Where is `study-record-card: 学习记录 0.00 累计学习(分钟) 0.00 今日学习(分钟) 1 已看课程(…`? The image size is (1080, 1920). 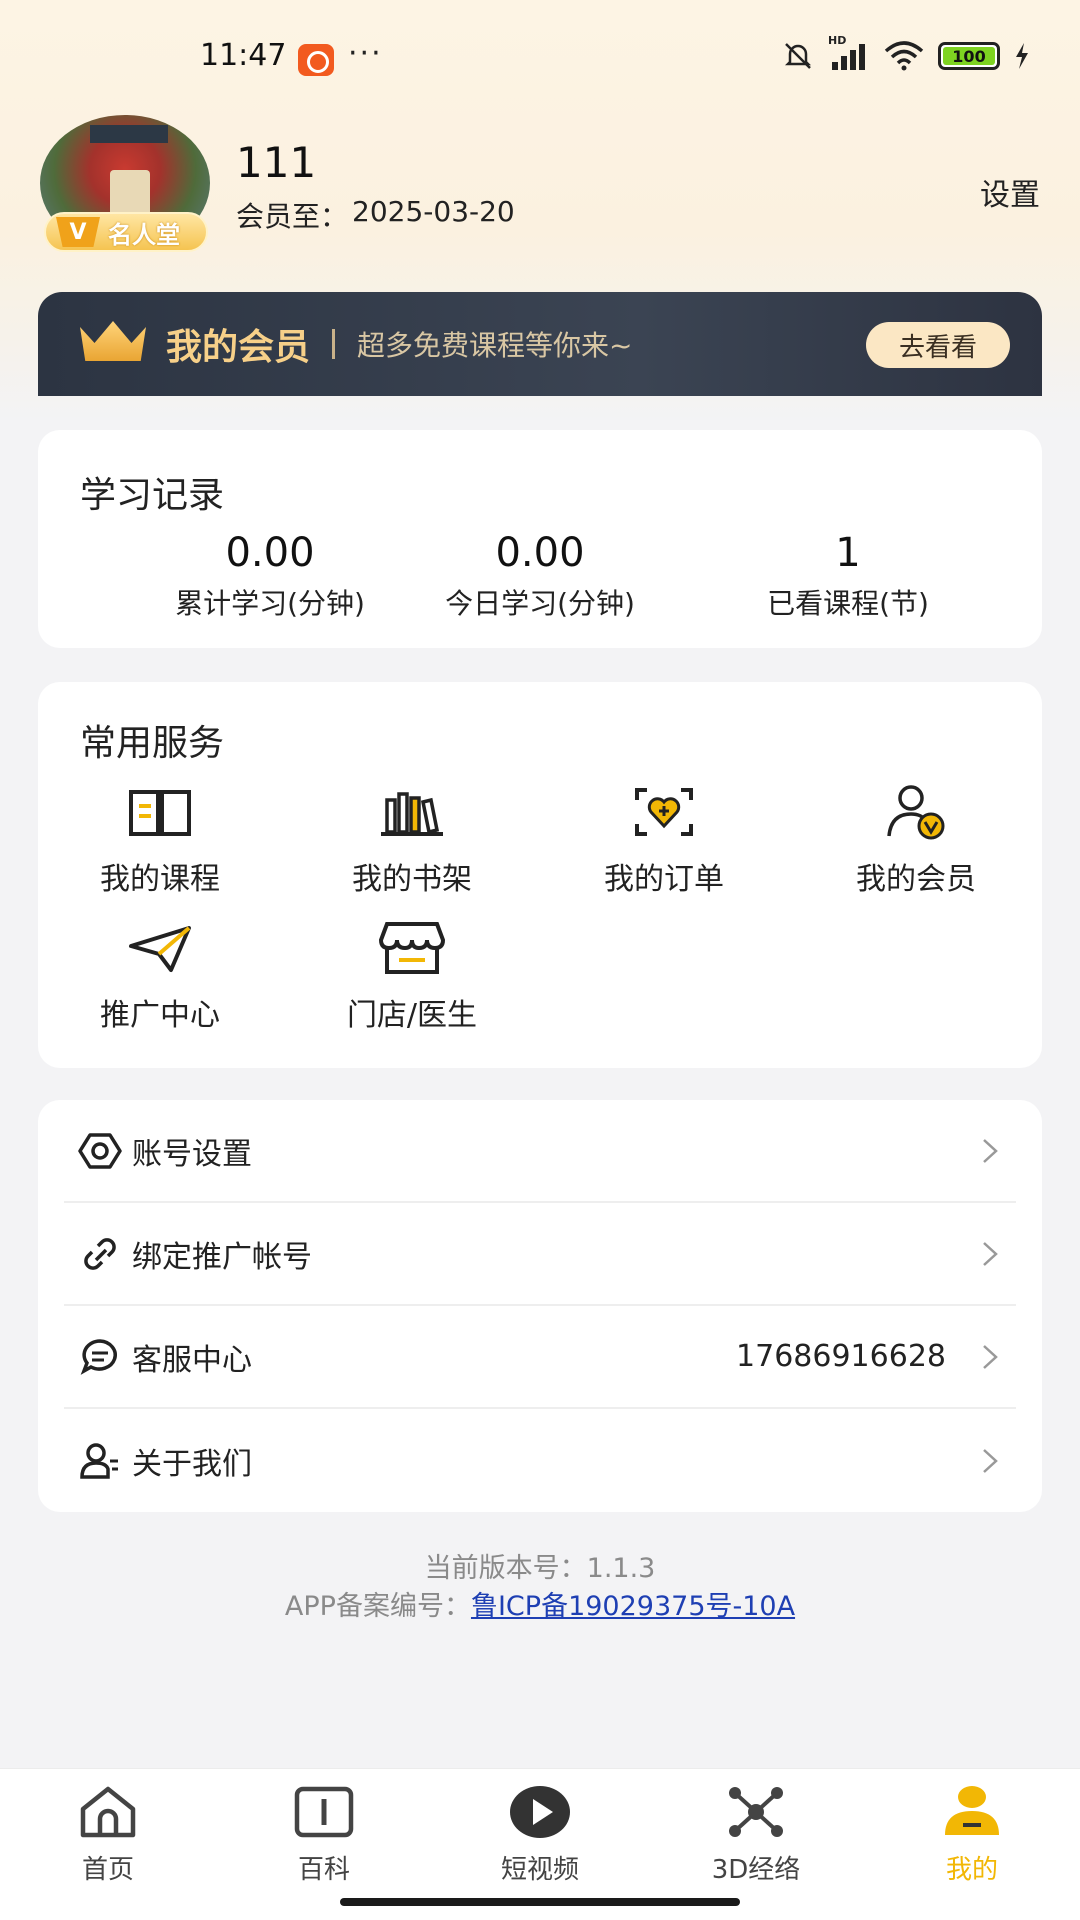
study-record-card: 学习记录 0.00 累计学习(分钟) 0.00 今日学习(分钟) 1 已看课程(… is located at coordinates (540, 539).